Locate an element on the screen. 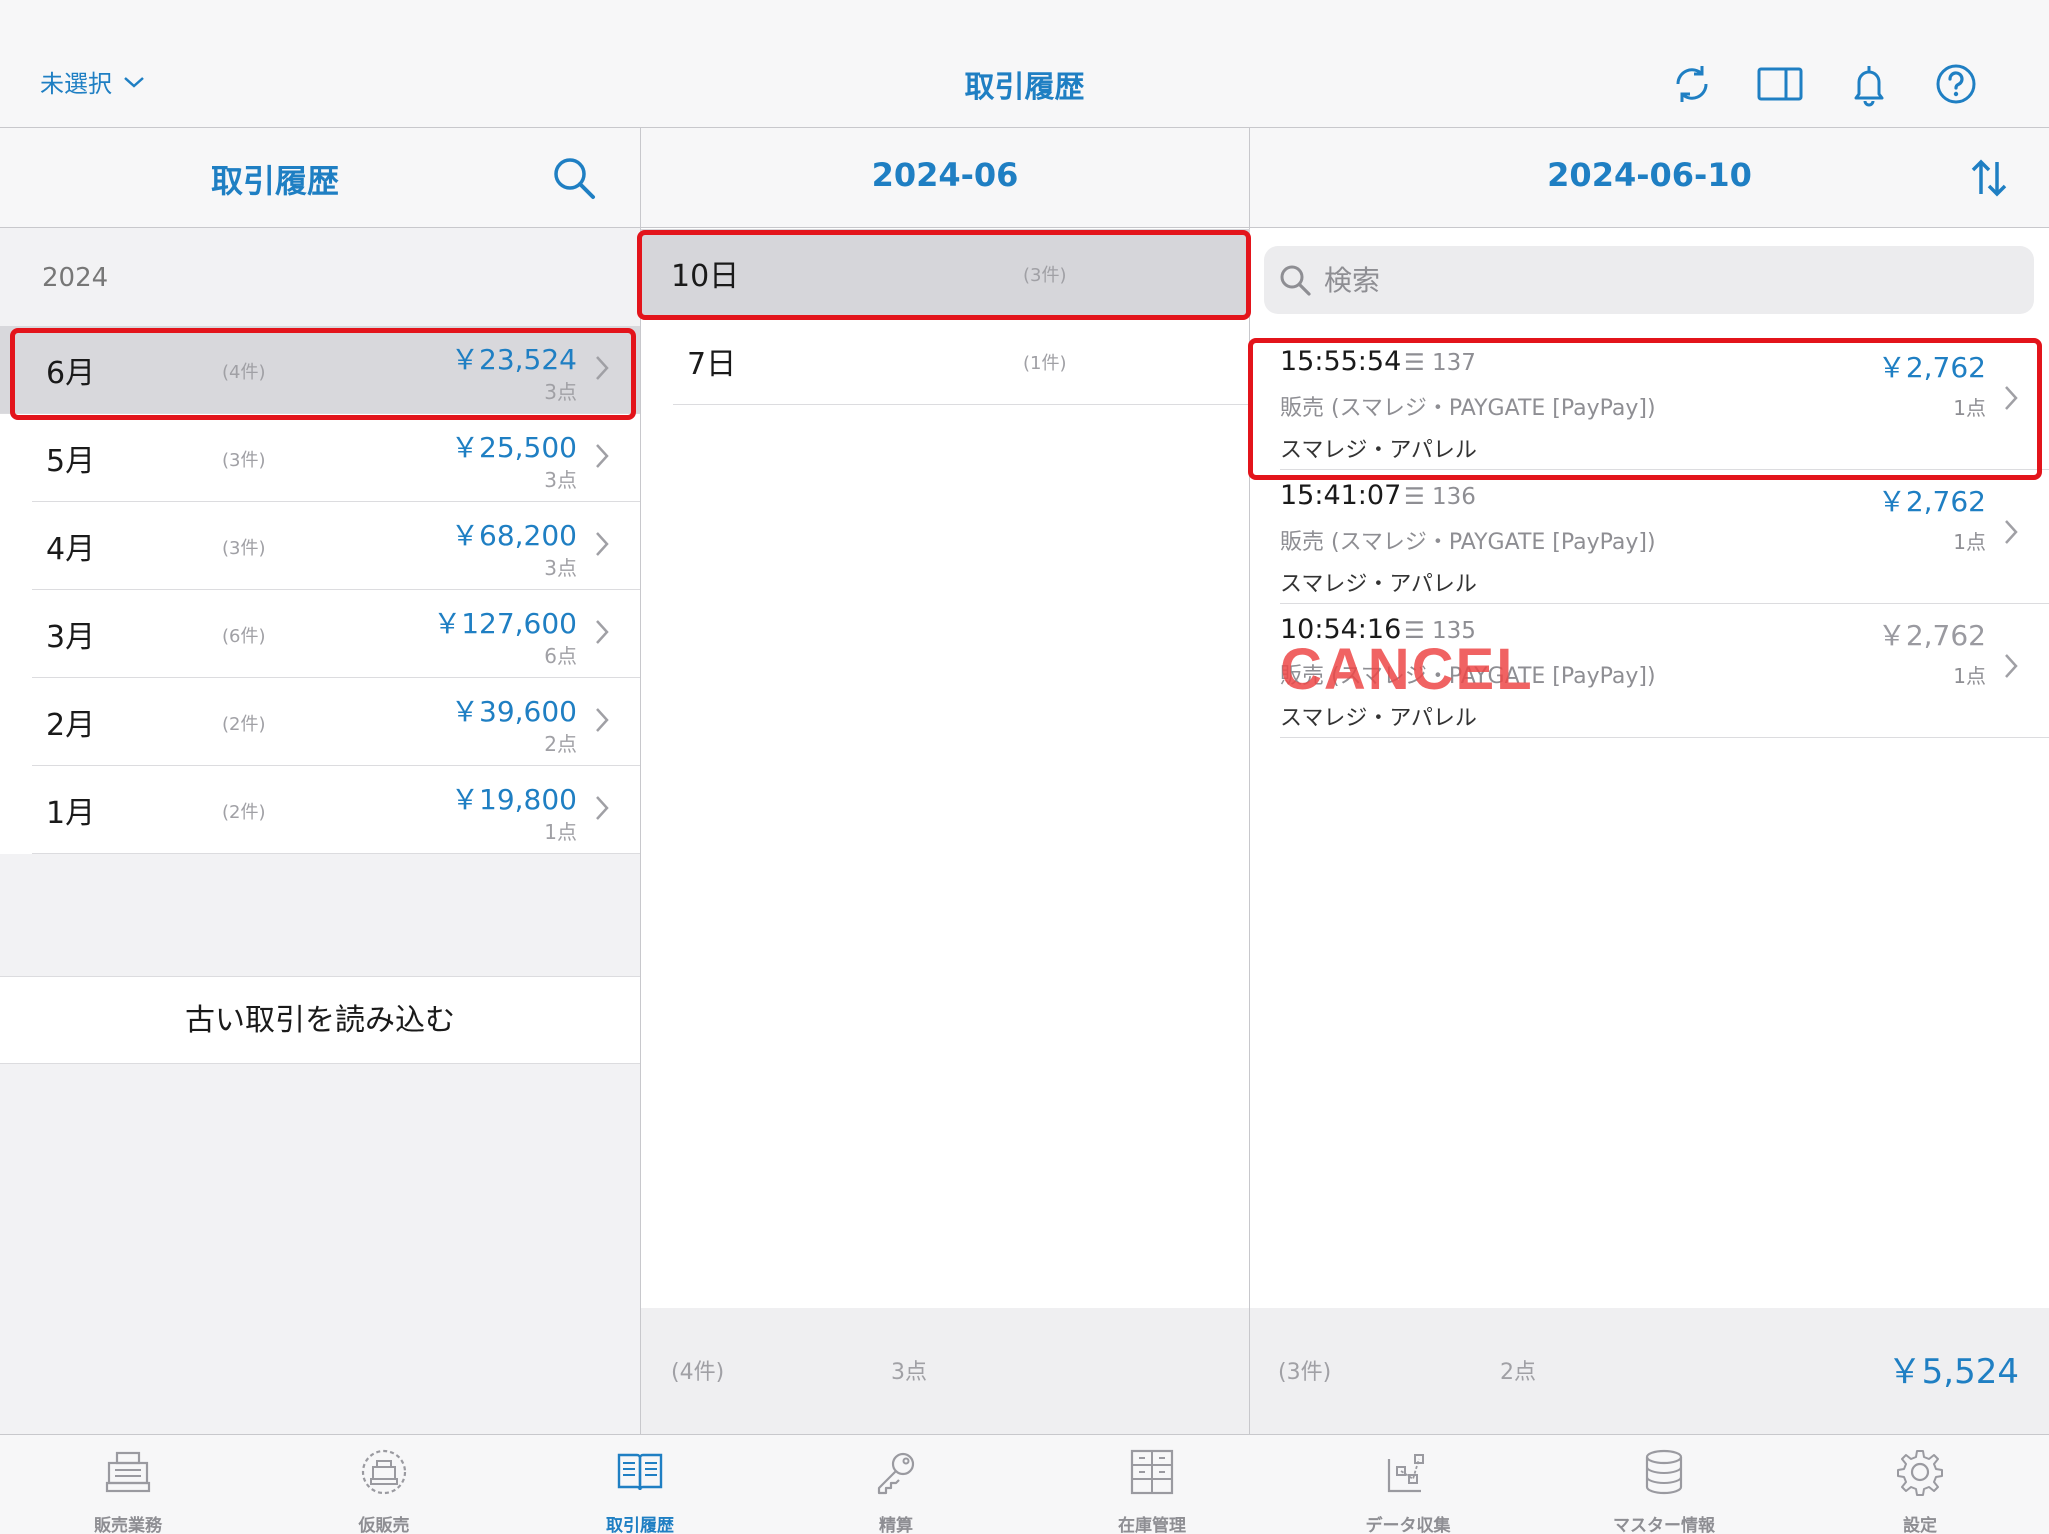  year-label: 2024 is located at coordinates (75, 278).